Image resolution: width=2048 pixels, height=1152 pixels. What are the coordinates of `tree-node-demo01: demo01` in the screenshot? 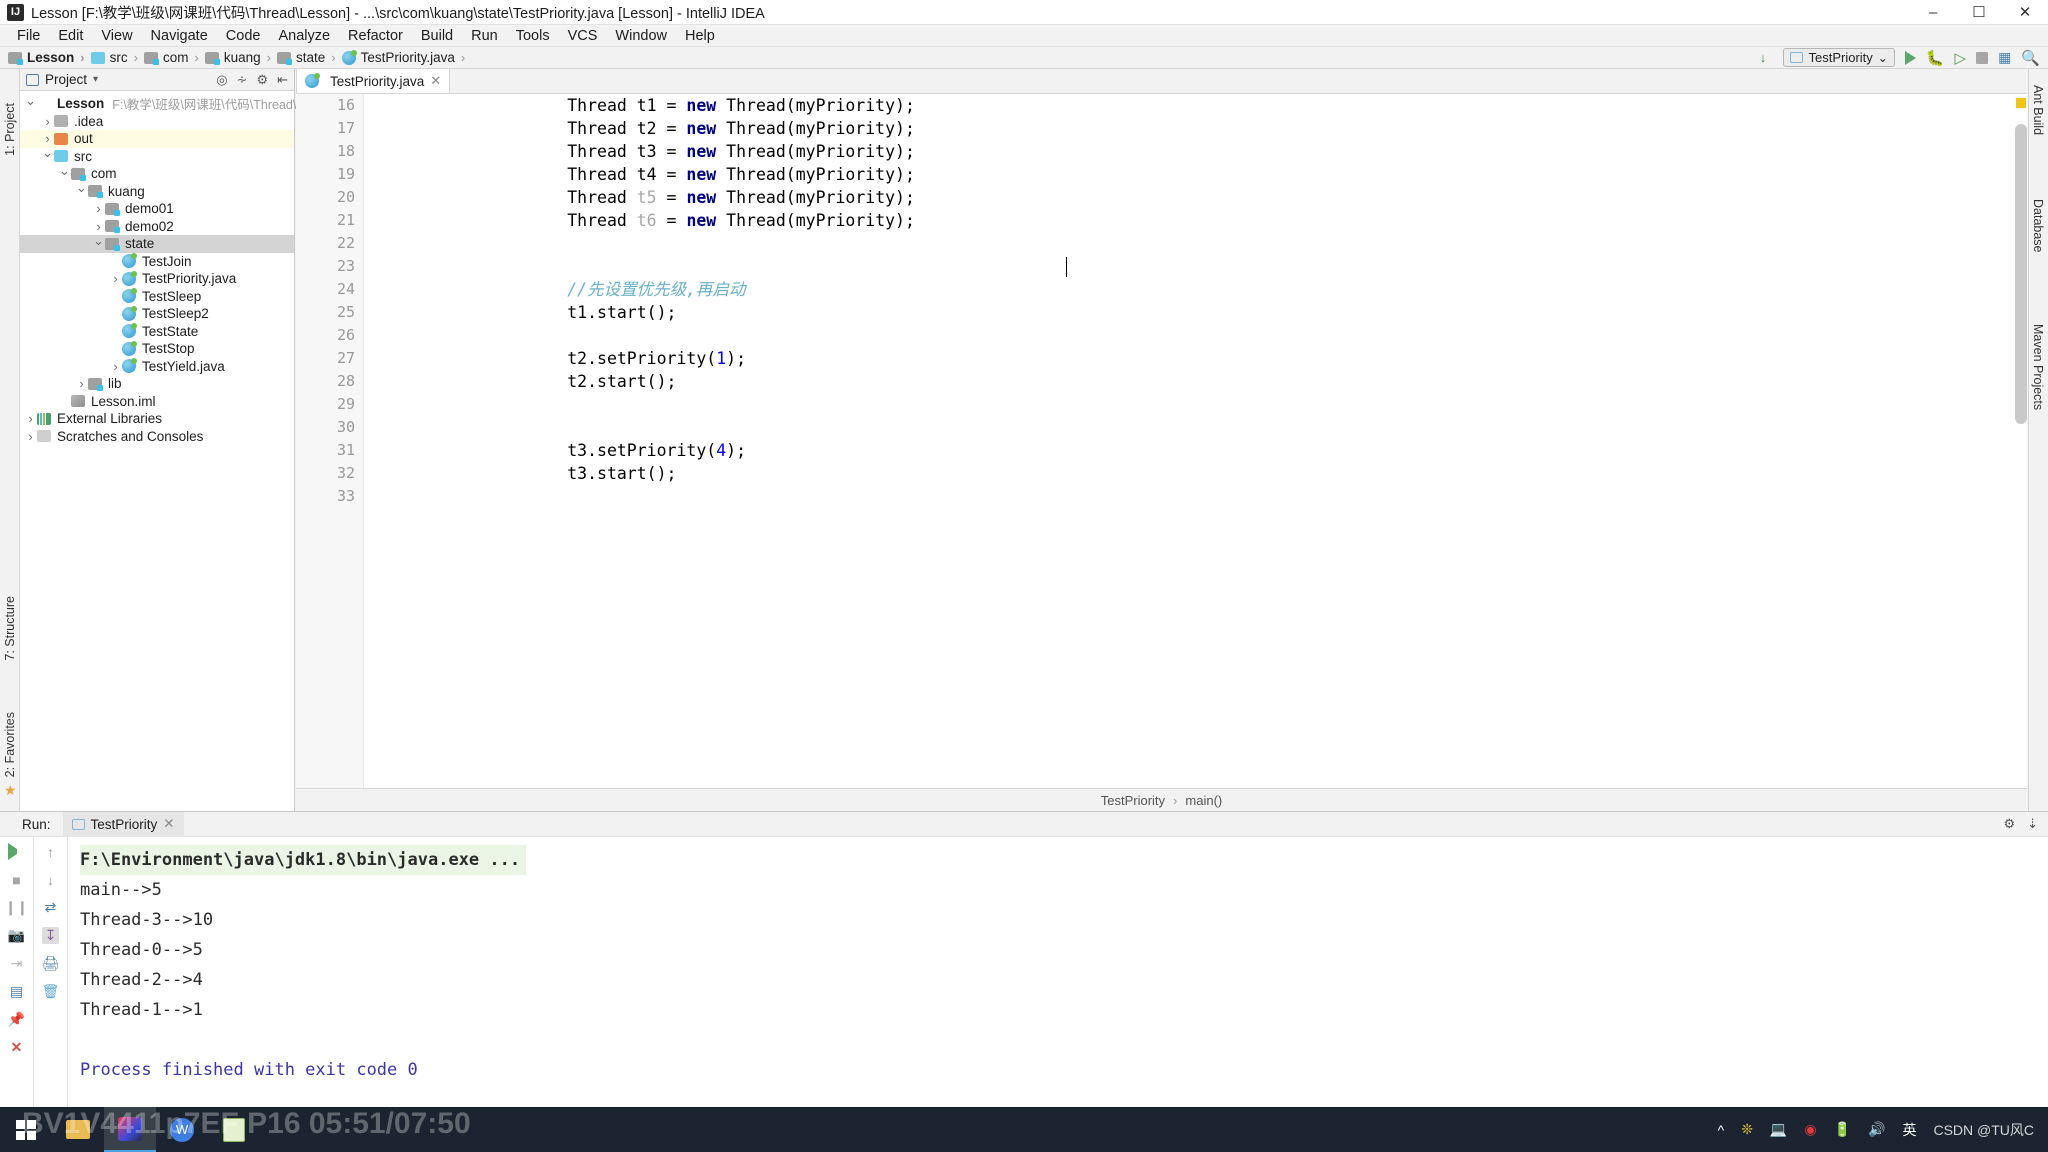 It's located at (157, 209).